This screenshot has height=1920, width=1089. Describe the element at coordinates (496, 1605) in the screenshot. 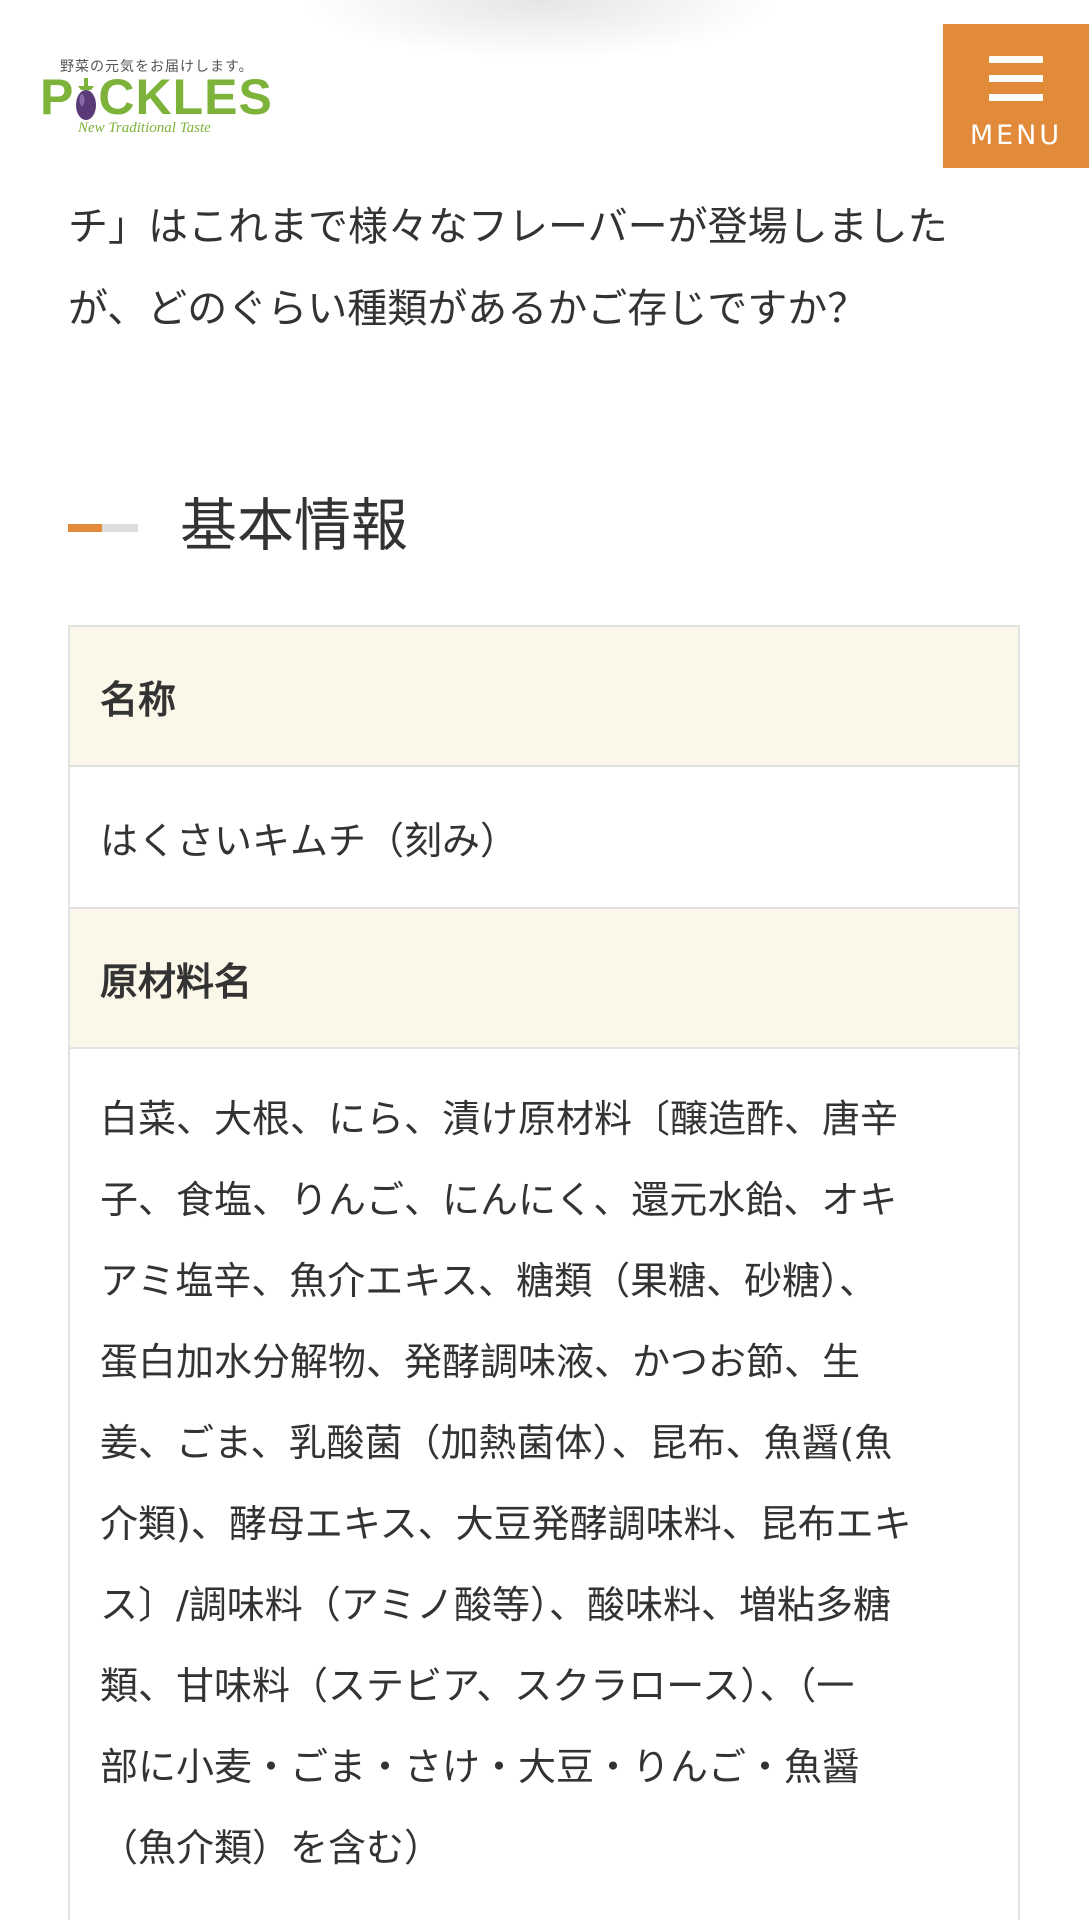

I see `ingredients-line: ス〕/調味料（アミノ酸等）、酸味料、増粘多糖` at that location.